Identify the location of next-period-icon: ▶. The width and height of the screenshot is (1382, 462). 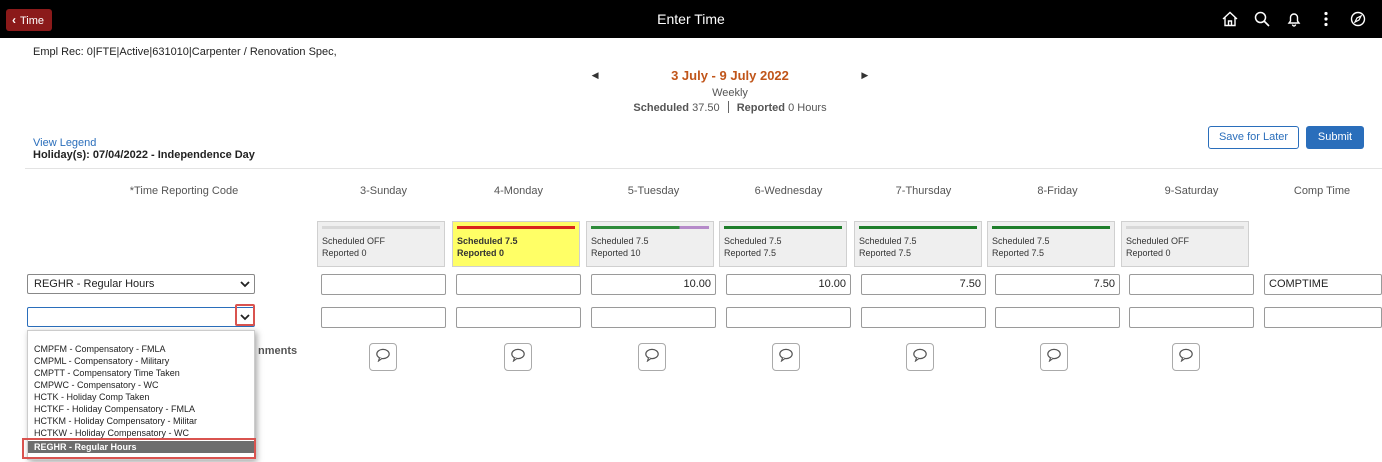
(865, 75).